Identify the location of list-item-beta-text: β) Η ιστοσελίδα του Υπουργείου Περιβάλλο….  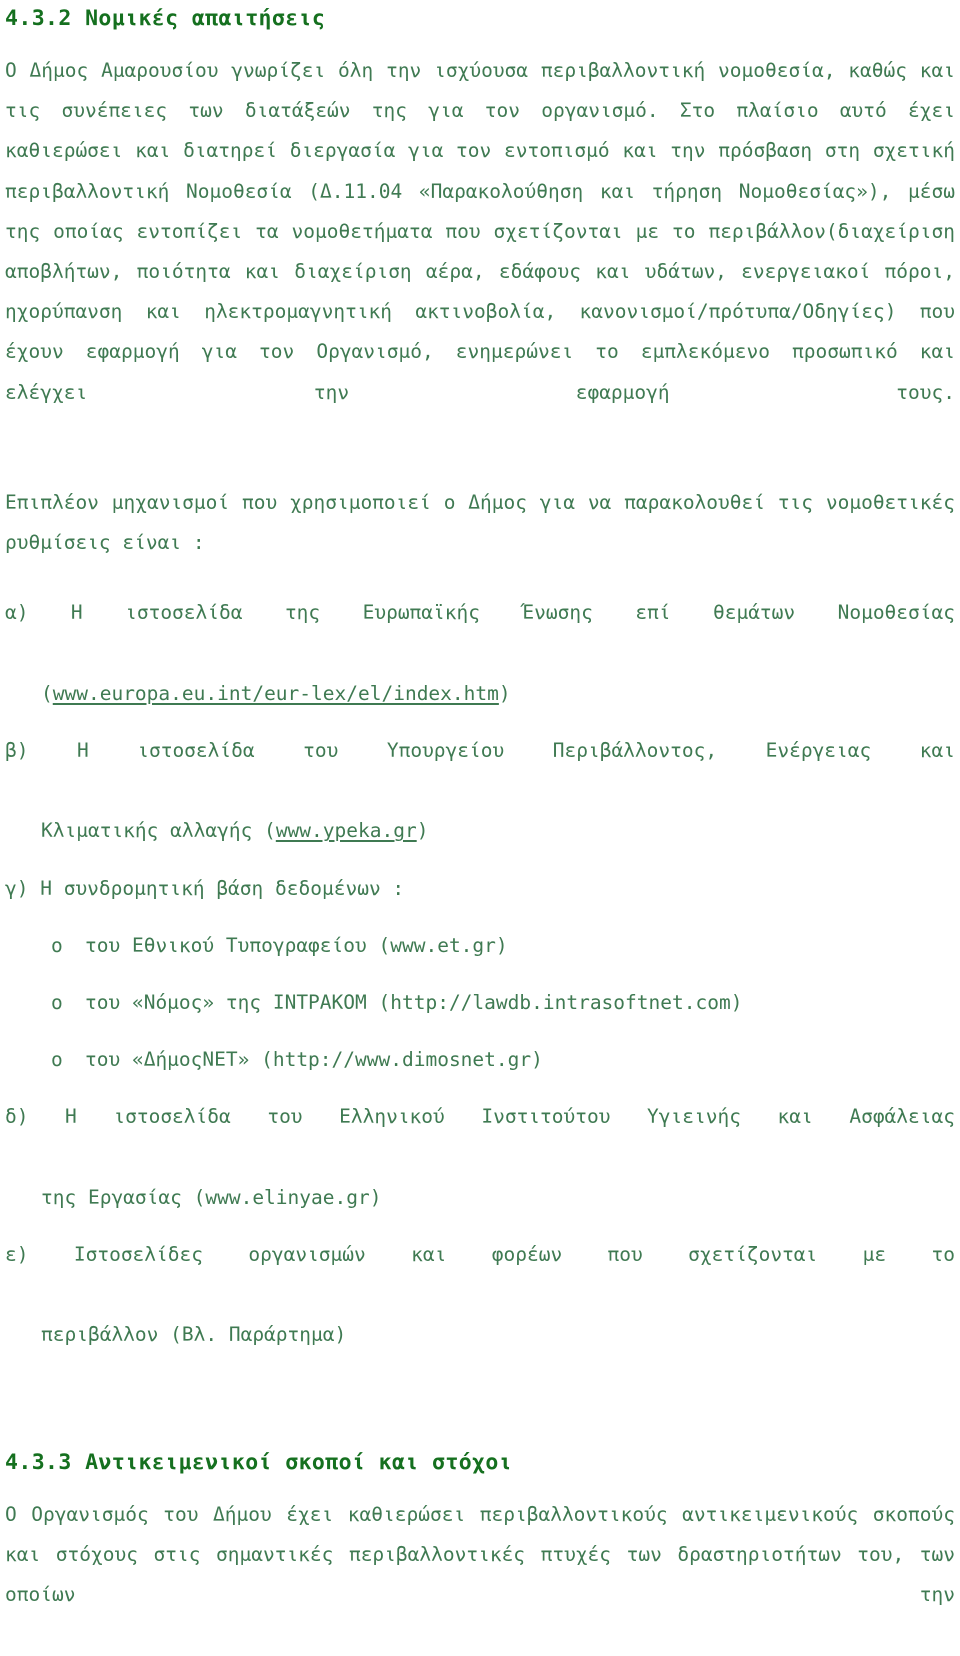
(480, 751).